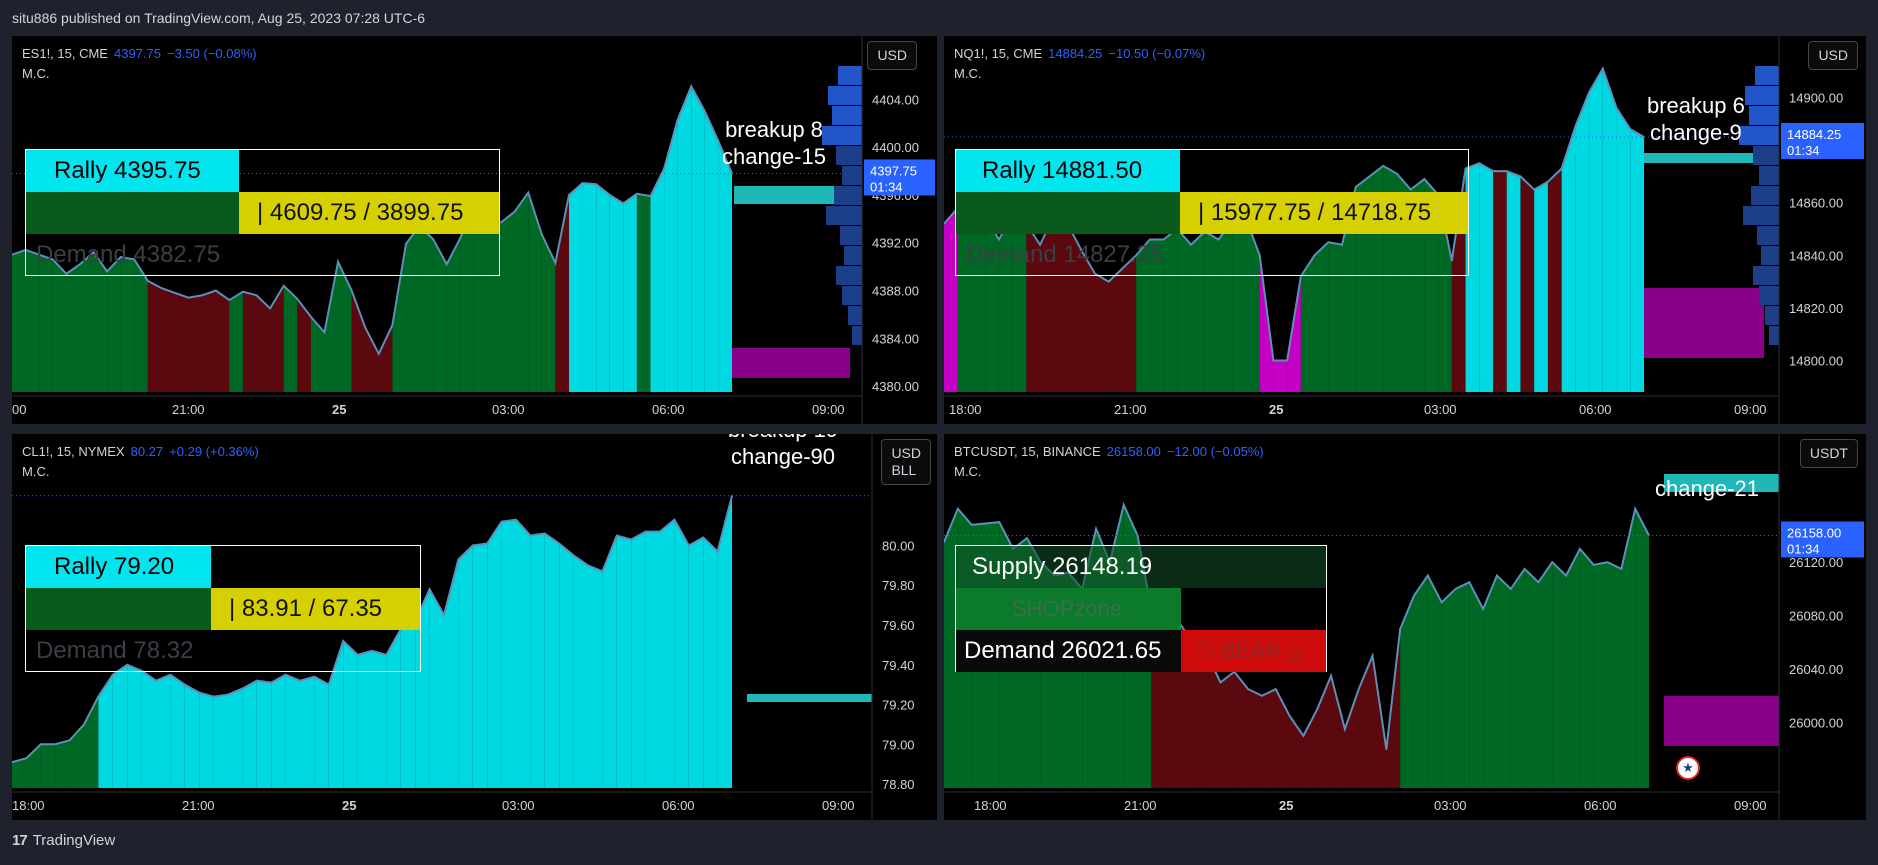 The image size is (1878, 865). I want to click on y-tick-label: 26040.00, so click(1816, 669).